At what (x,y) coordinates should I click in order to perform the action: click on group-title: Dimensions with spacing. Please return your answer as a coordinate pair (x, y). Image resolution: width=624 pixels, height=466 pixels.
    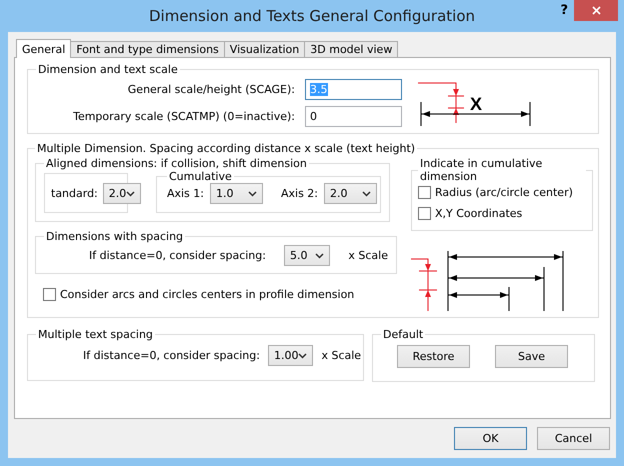
    Looking at the image, I should click on (114, 236).